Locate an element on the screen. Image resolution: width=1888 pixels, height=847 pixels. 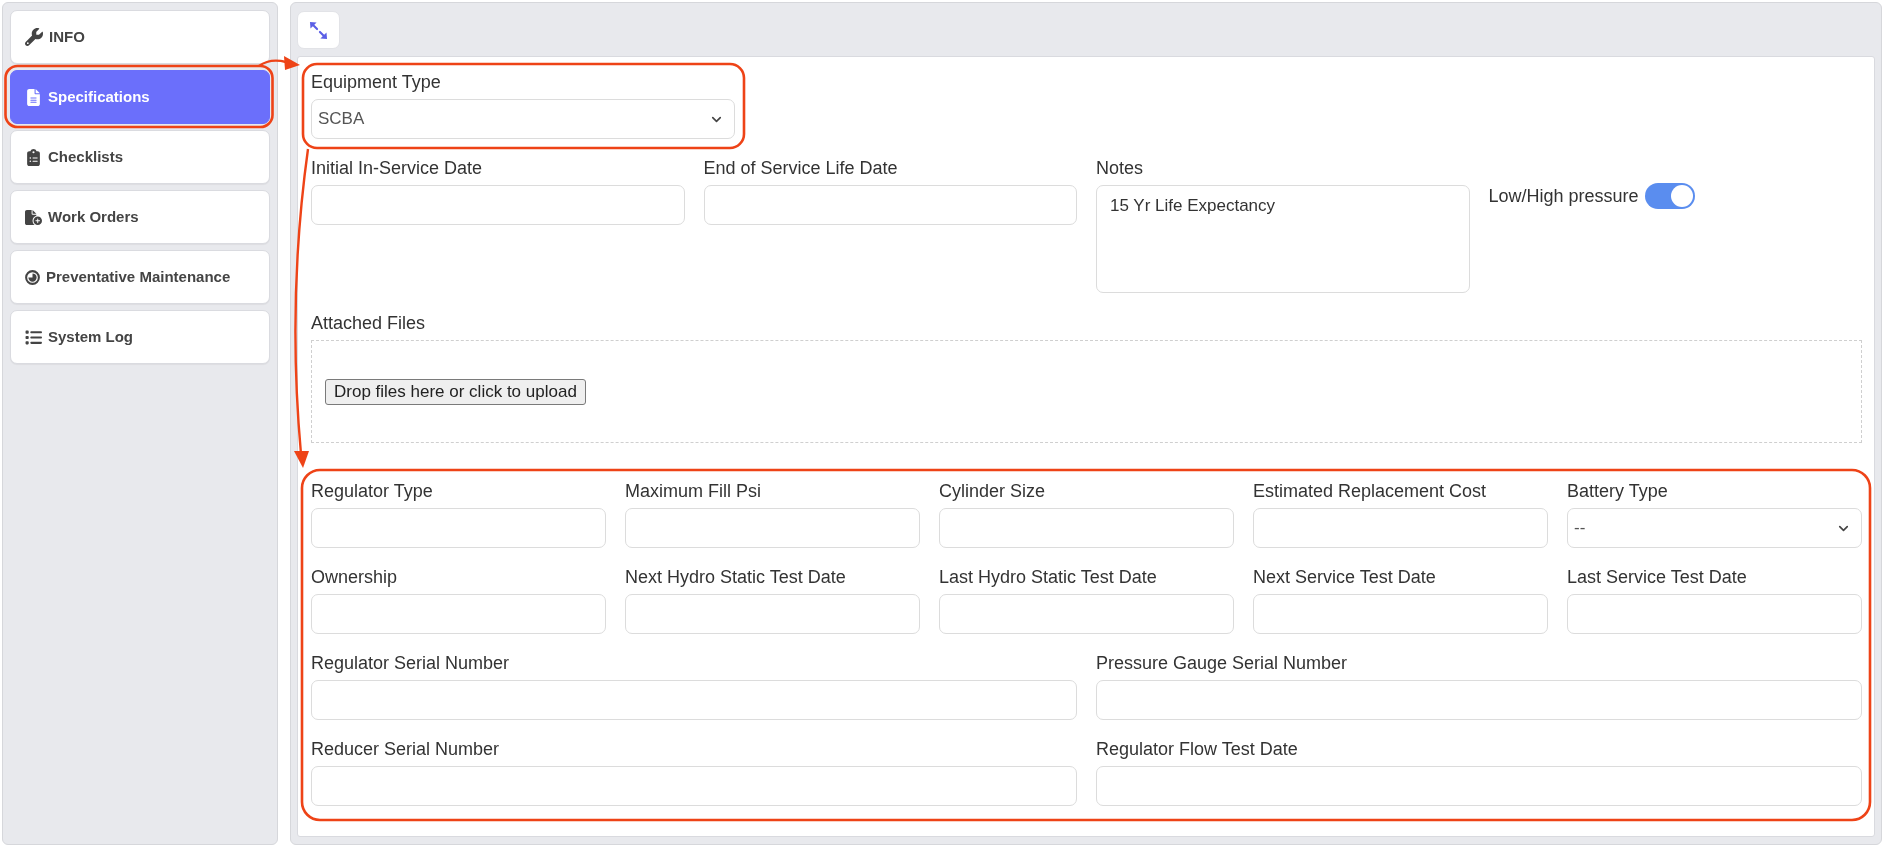
field-label: Last Service Test Date is located at coordinates (1657, 577).